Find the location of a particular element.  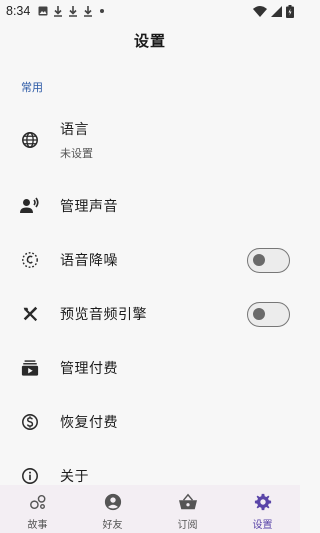

status-time: 8:34 is located at coordinates (18, 11).